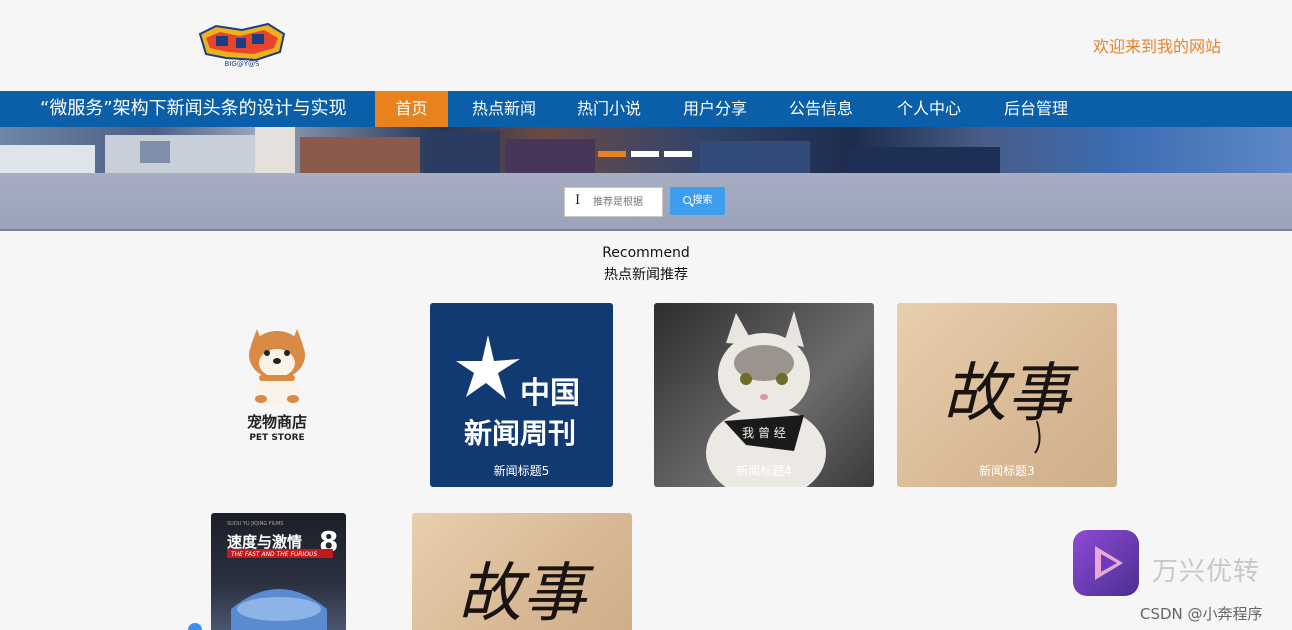 Image resolution: width=1292 pixels, height=630 pixels. What do you see at coordinates (521, 470) in the screenshot?
I see `card-caption: 新闻标题5` at bounding box center [521, 470].